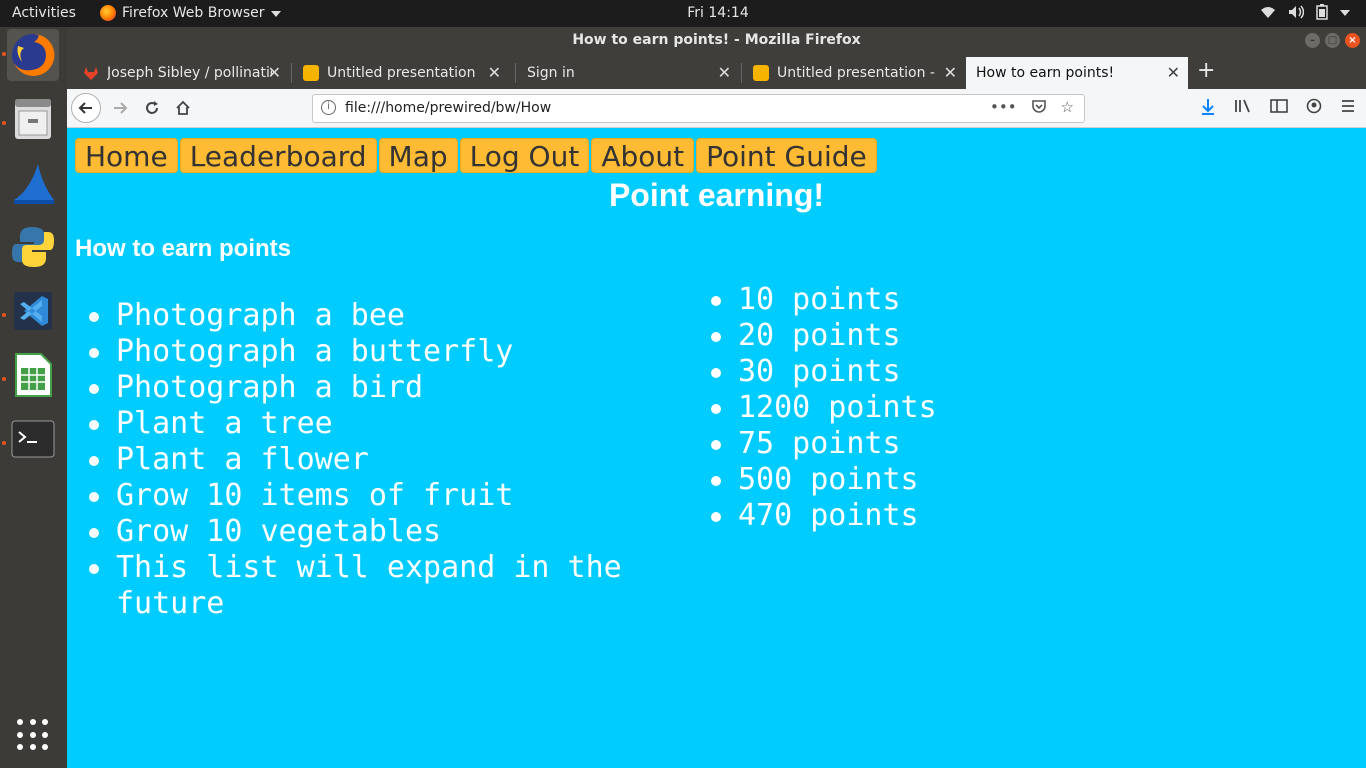 The height and width of the screenshot is (768, 1366). Describe the element at coordinates (190, 13) in the screenshot. I see `app-menu: Firefox Web Browser` at that location.